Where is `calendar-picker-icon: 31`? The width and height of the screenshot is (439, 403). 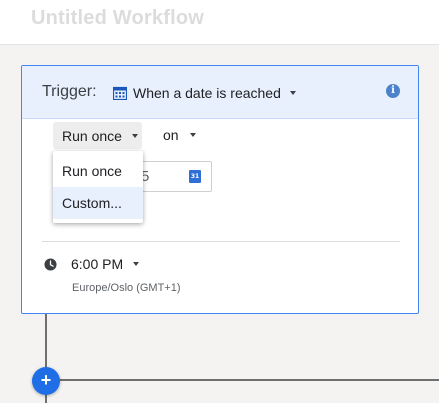 calendar-picker-icon: 31 is located at coordinates (195, 176).